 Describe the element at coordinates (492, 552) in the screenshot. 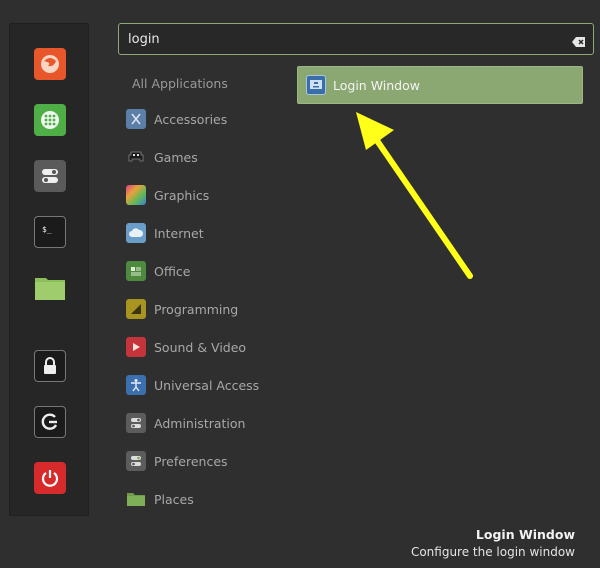

I see `info-description: Configure the login window` at that location.